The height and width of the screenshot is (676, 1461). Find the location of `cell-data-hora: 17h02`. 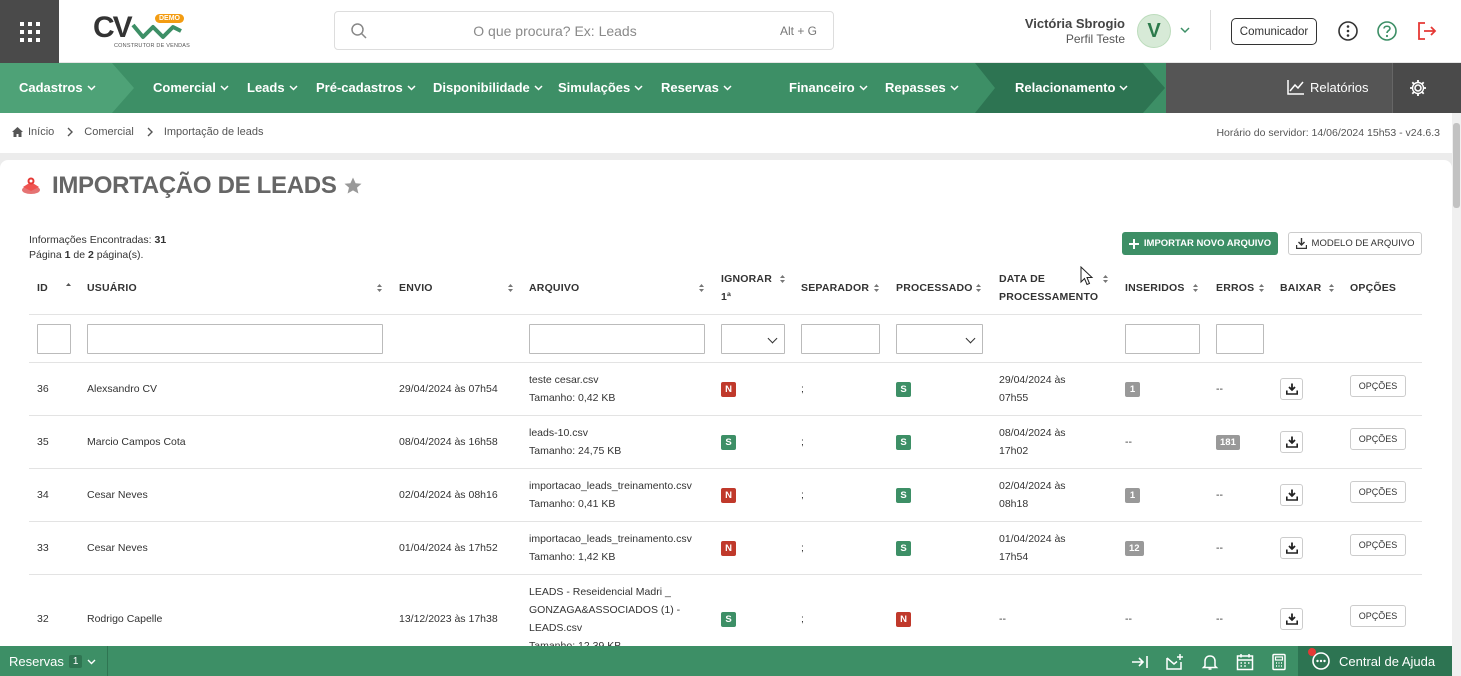

cell-data-hora: 17h02 is located at coordinates (1014, 451).